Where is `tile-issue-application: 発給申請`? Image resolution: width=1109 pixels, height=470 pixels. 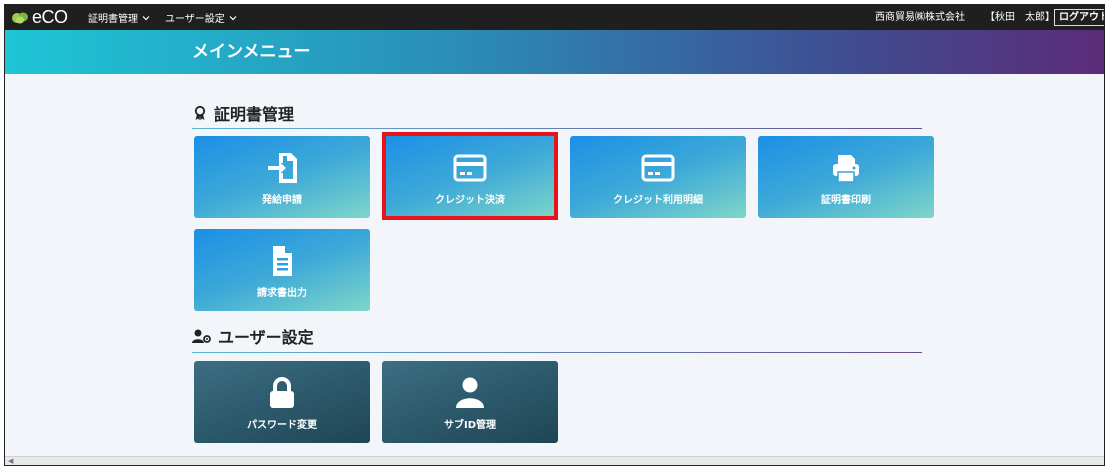
tile-issue-application: 発給申請 is located at coordinates (282, 177).